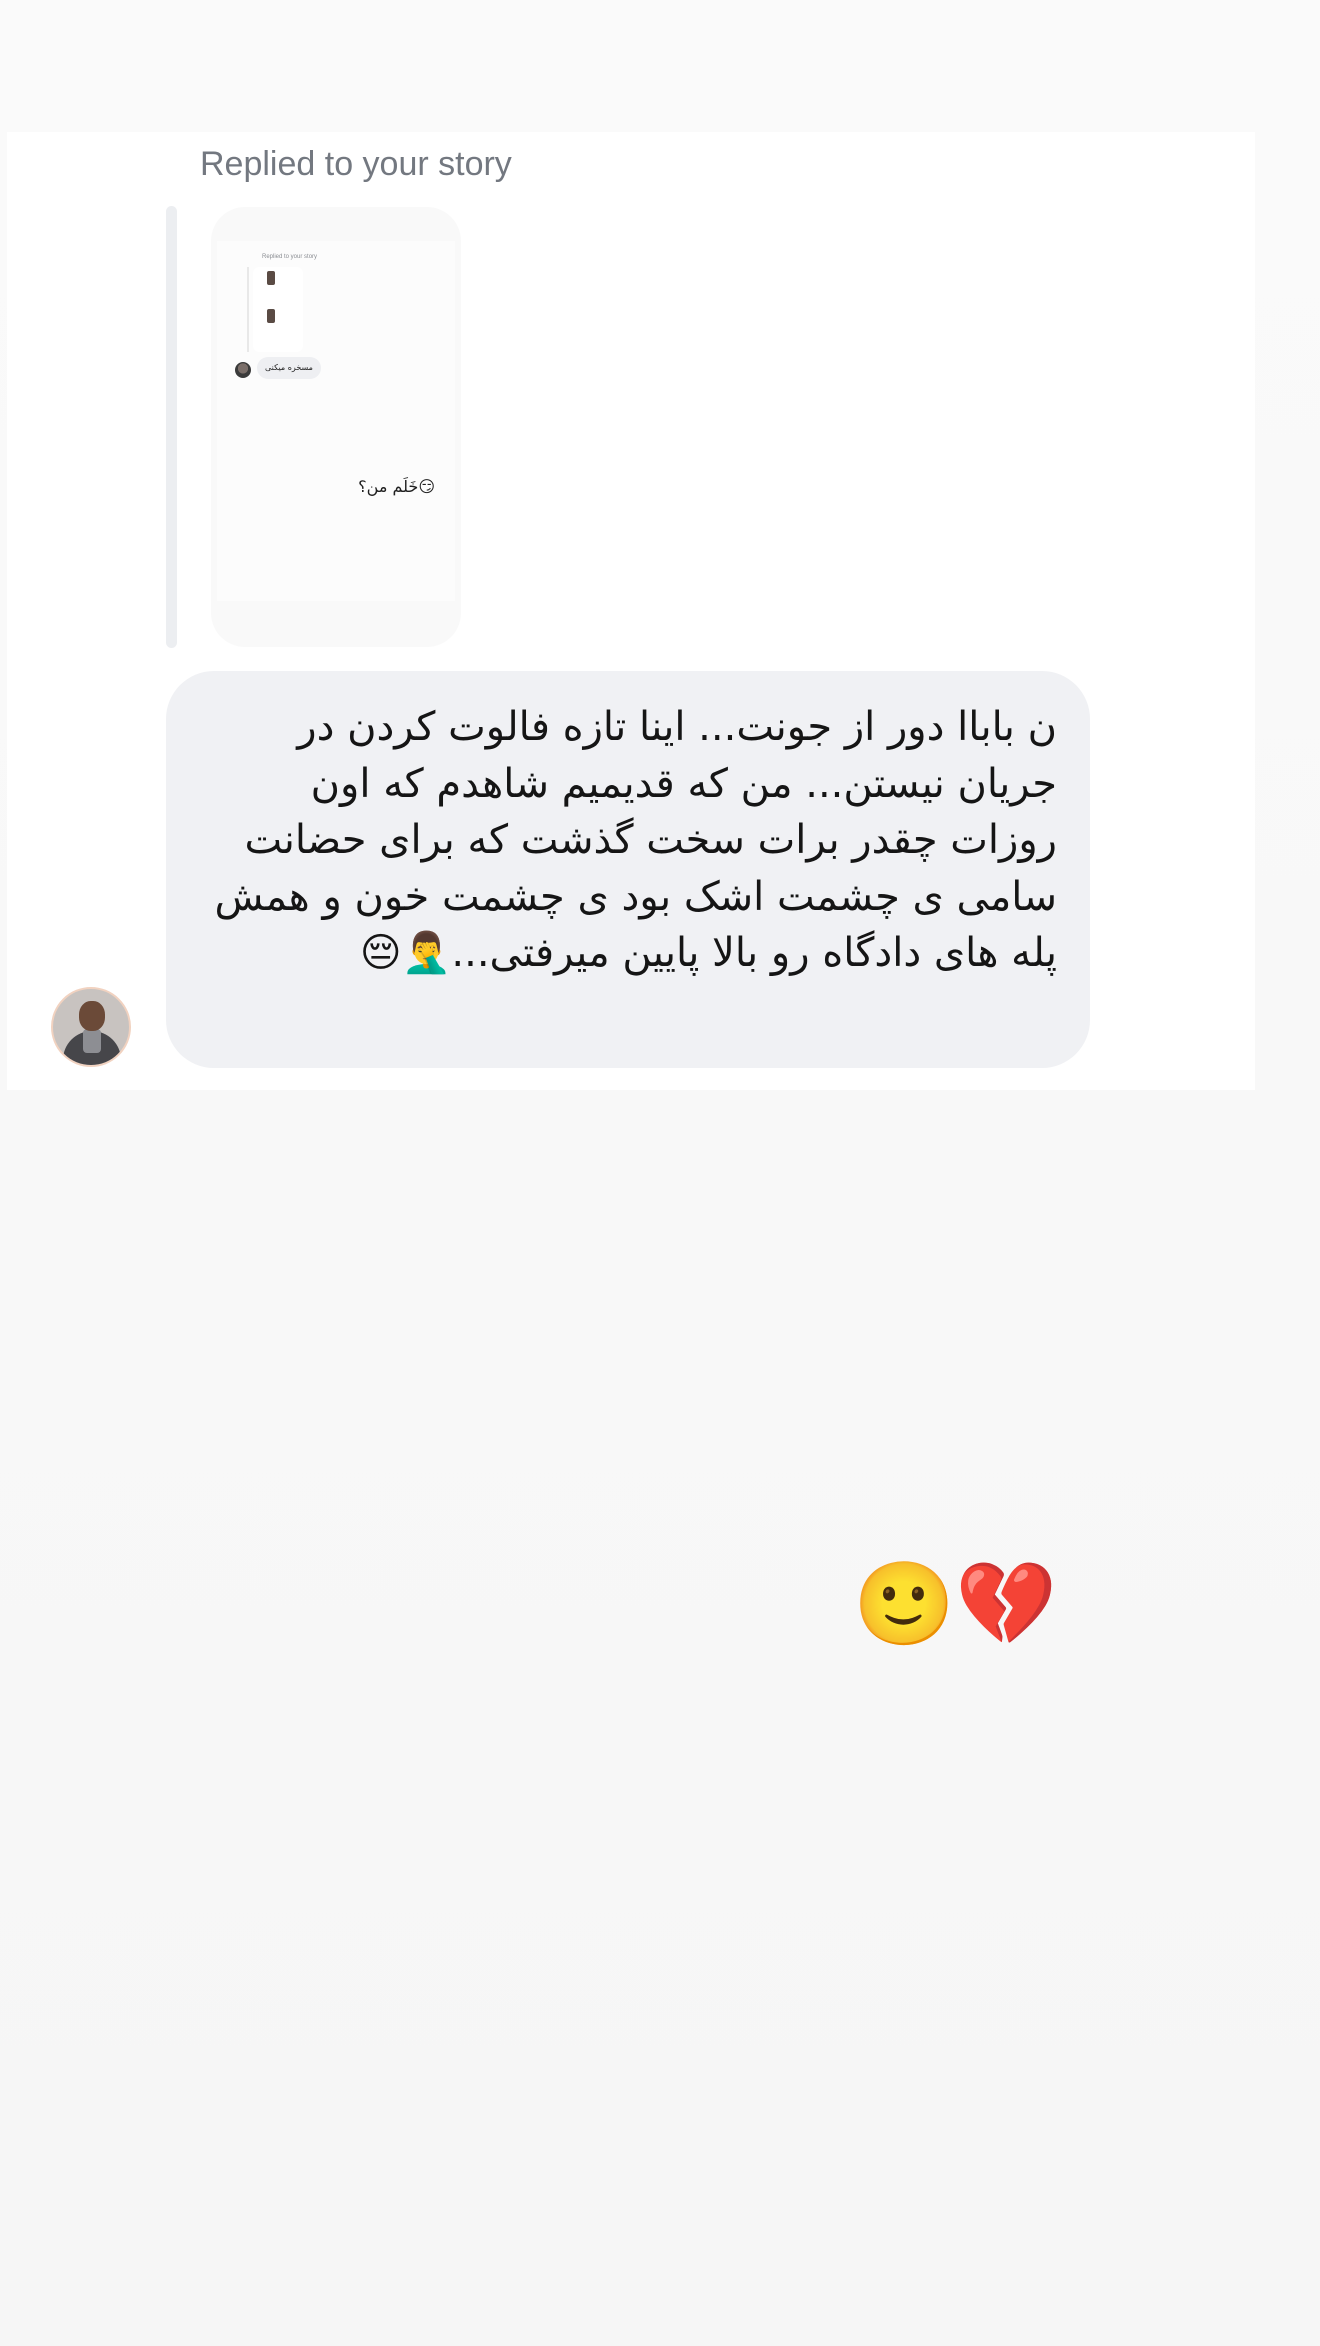  What do you see at coordinates (171, 427) in the screenshot?
I see `reply-quote-bar` at bounding box center [171, 427].